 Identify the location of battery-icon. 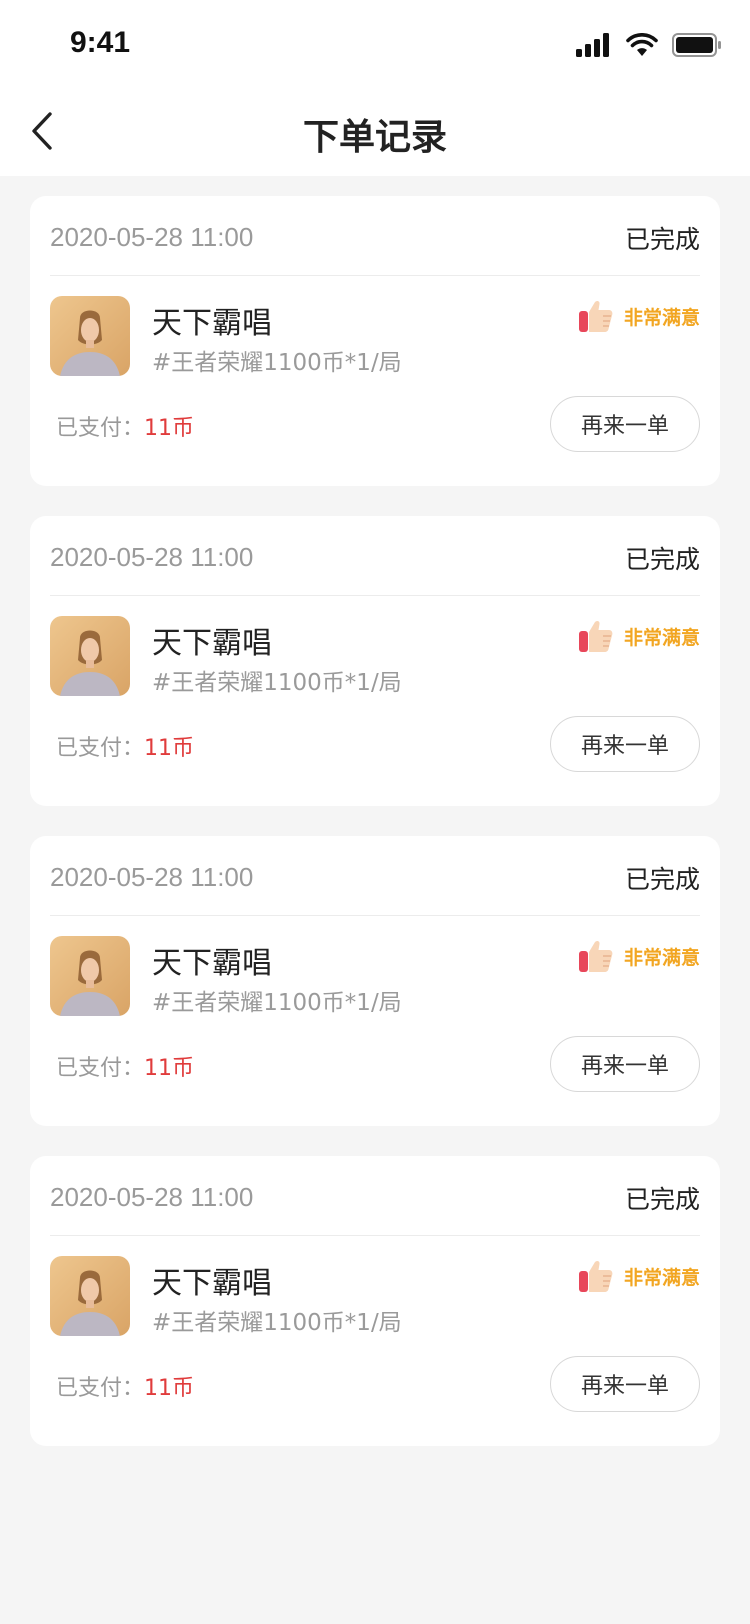
(696, 45).